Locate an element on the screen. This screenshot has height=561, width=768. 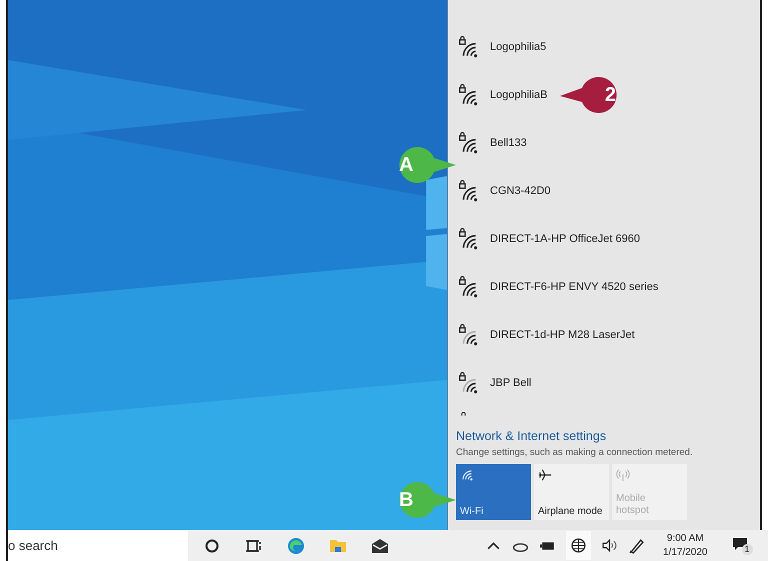
volume-icon is located at coordinates (609, 545).